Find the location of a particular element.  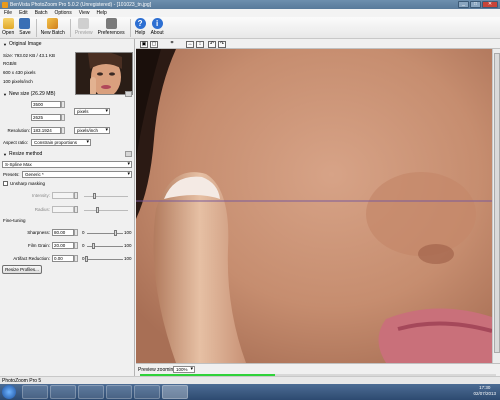

taskbar-media-icon is located at coordinates (91, 392).